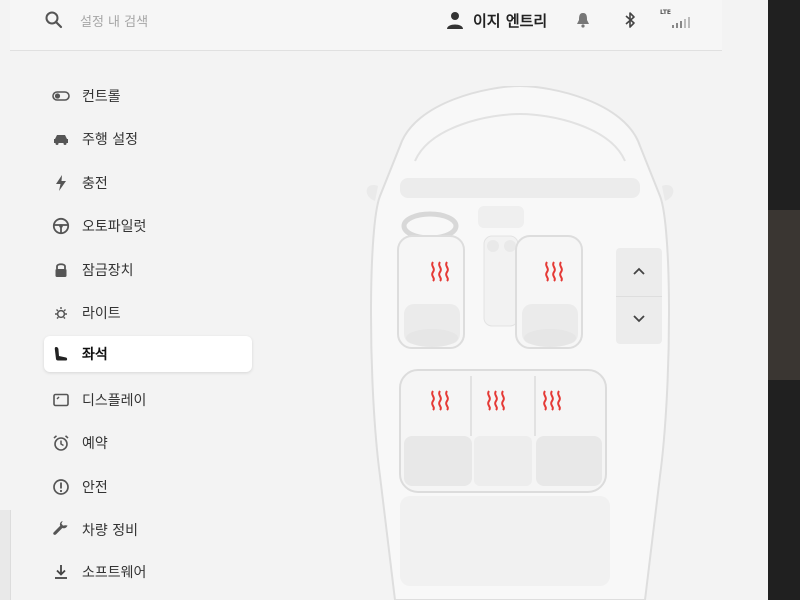  I want to click on menu-item-software: 소프트웨어, so click(148, 572).